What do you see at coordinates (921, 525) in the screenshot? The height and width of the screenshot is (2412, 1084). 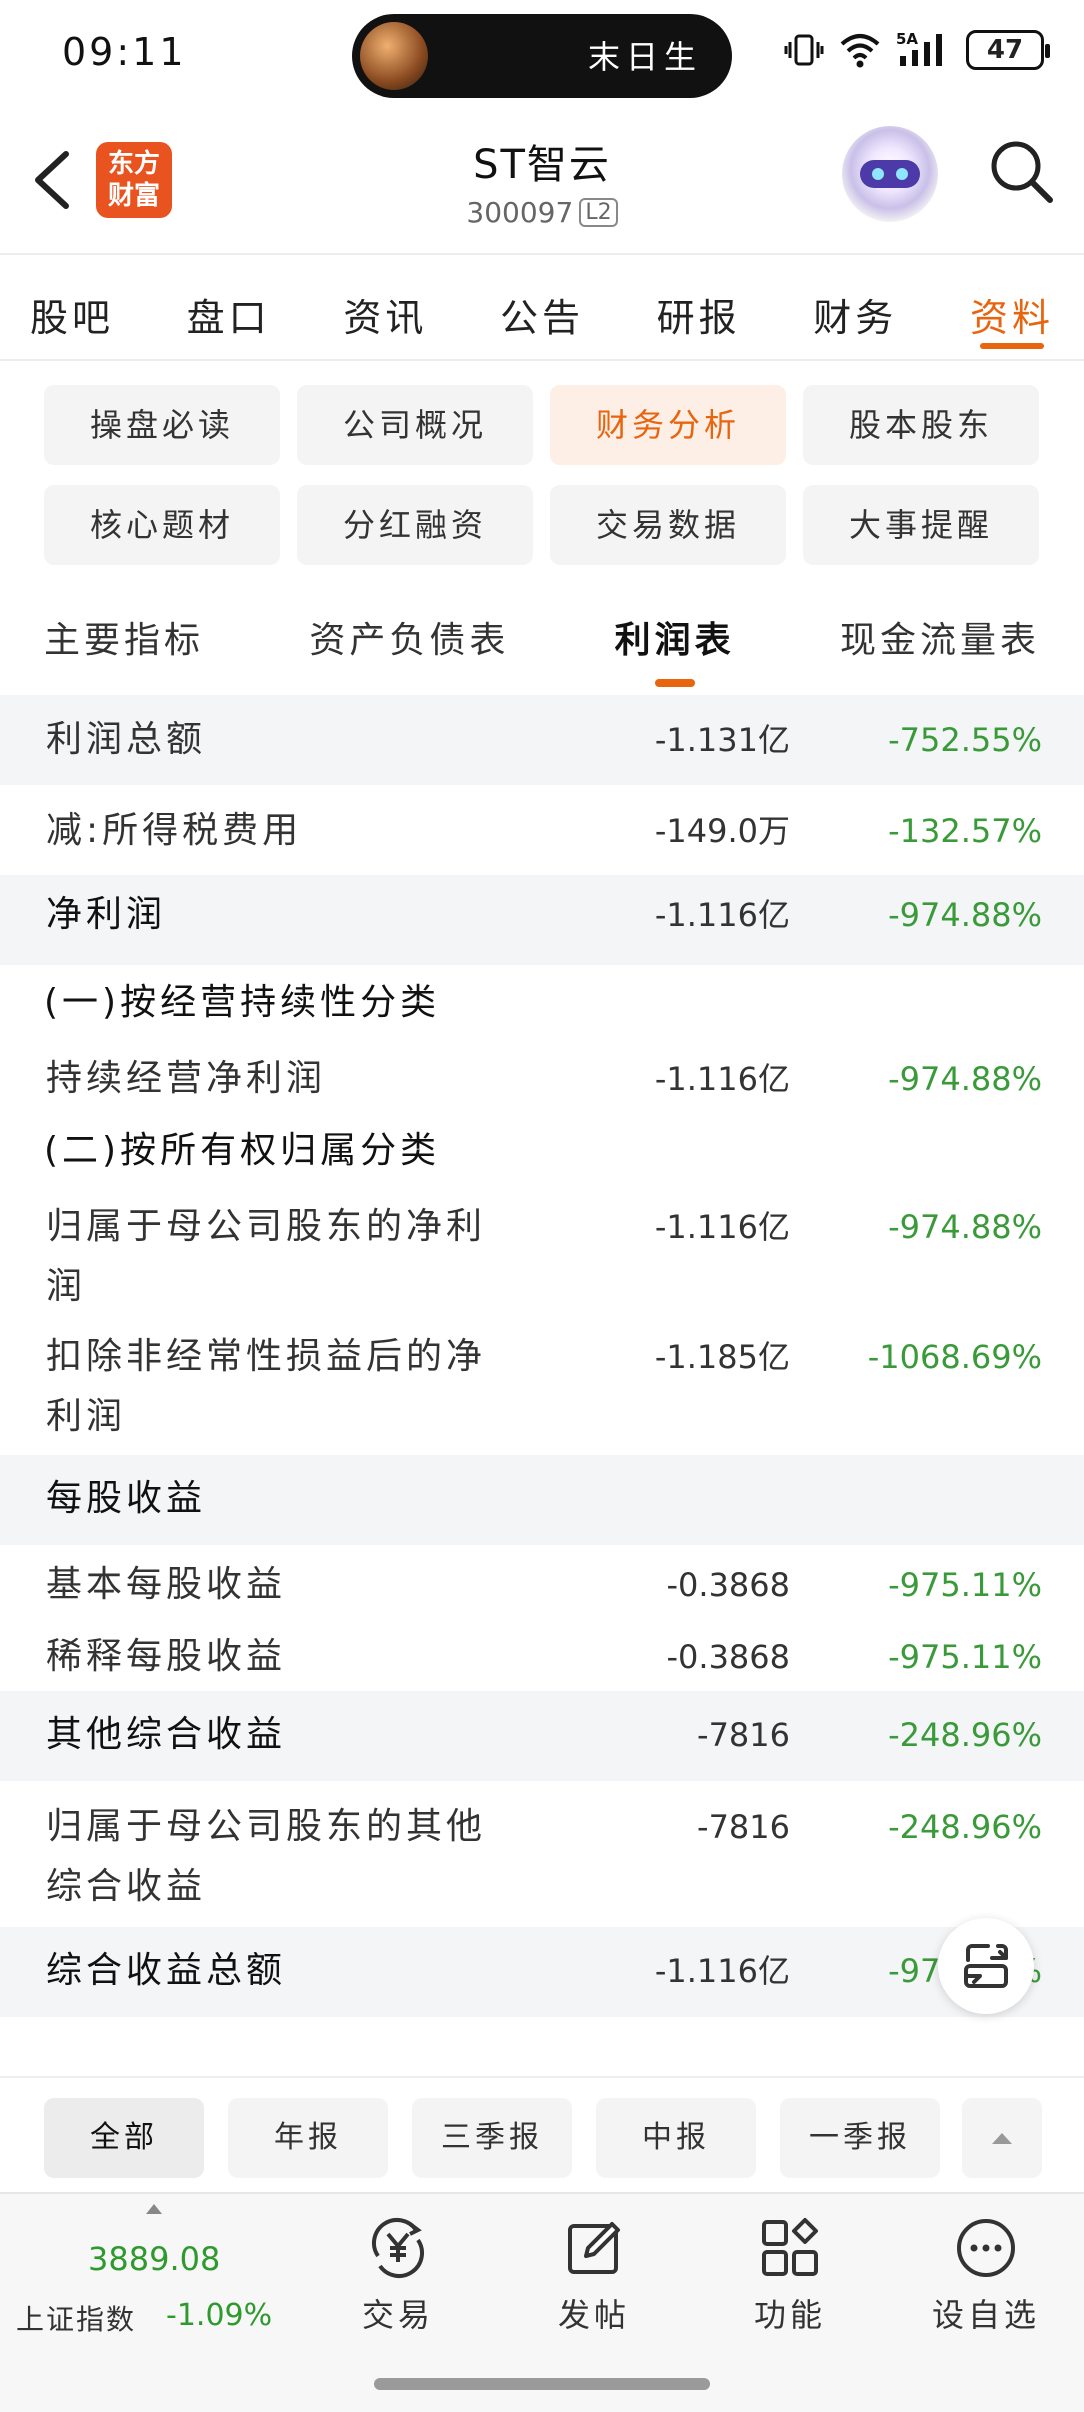 I see `category-events: 大事提醒` at bounding box center [921, 525].